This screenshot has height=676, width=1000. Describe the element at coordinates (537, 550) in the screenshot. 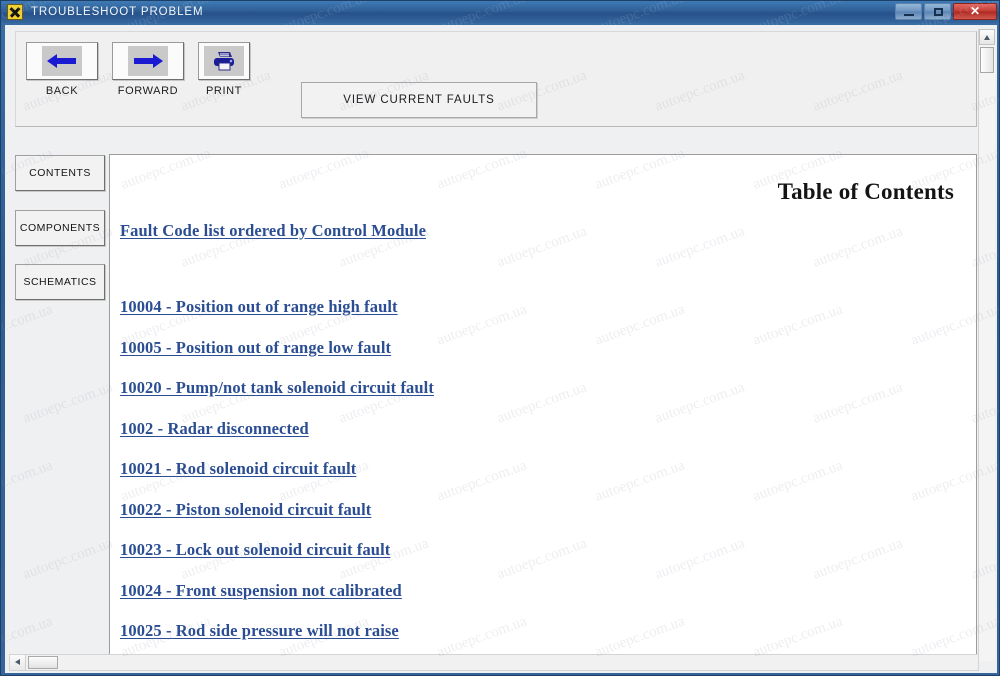

I see `toc-link-10023: 10023 - Lock out solenoid circuit fault` at that location.